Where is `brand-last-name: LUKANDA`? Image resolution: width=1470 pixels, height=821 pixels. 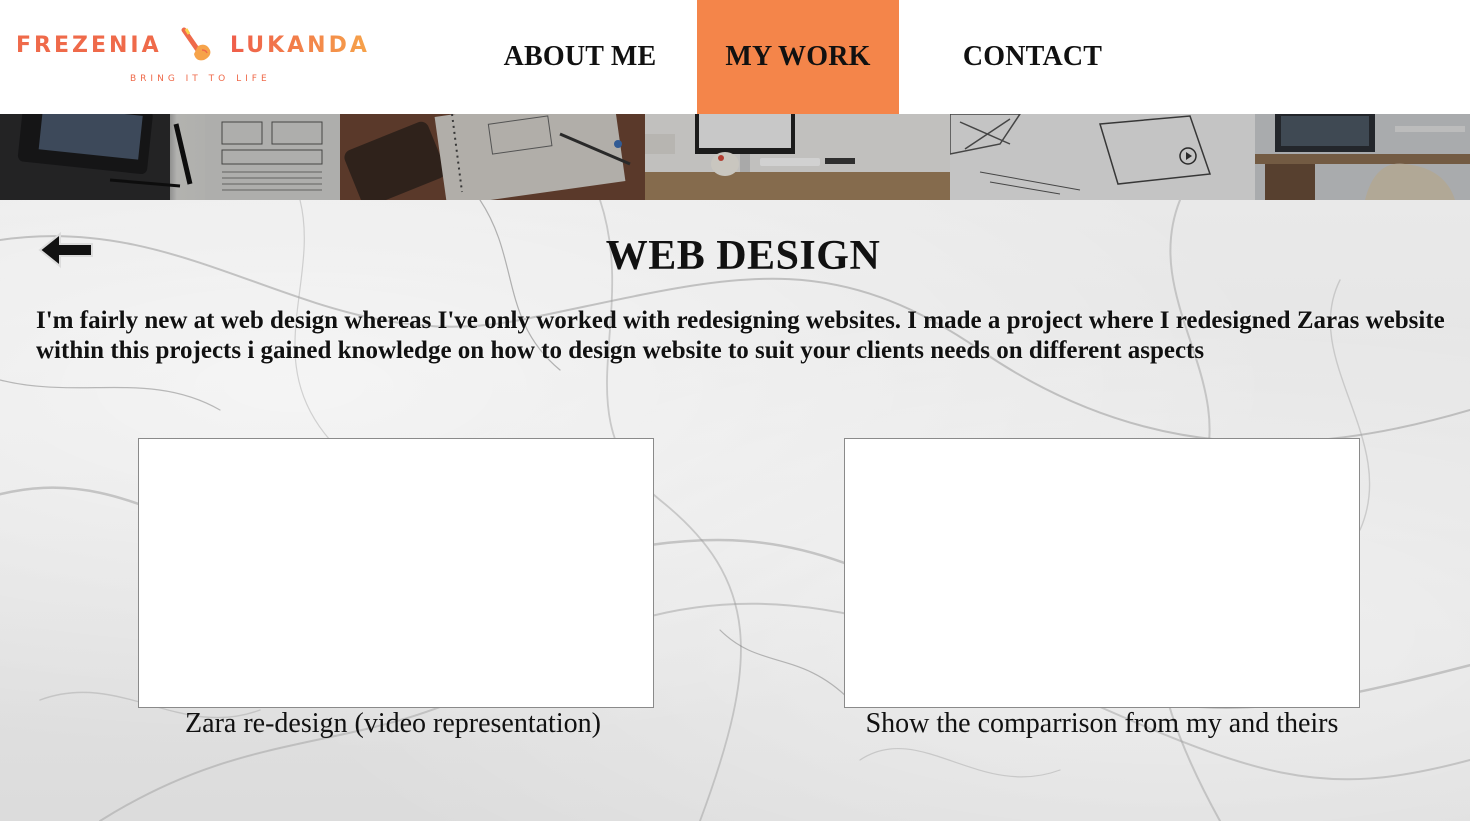
brand-last-name: LUKANDA is located at coordinates (300, 45).